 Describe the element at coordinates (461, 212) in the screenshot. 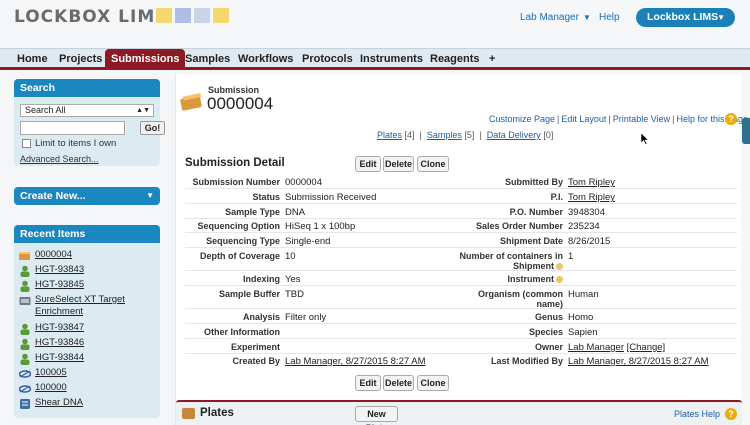

I see `field-row: Sample Type DNA P.O. Number 3948304` at that location.